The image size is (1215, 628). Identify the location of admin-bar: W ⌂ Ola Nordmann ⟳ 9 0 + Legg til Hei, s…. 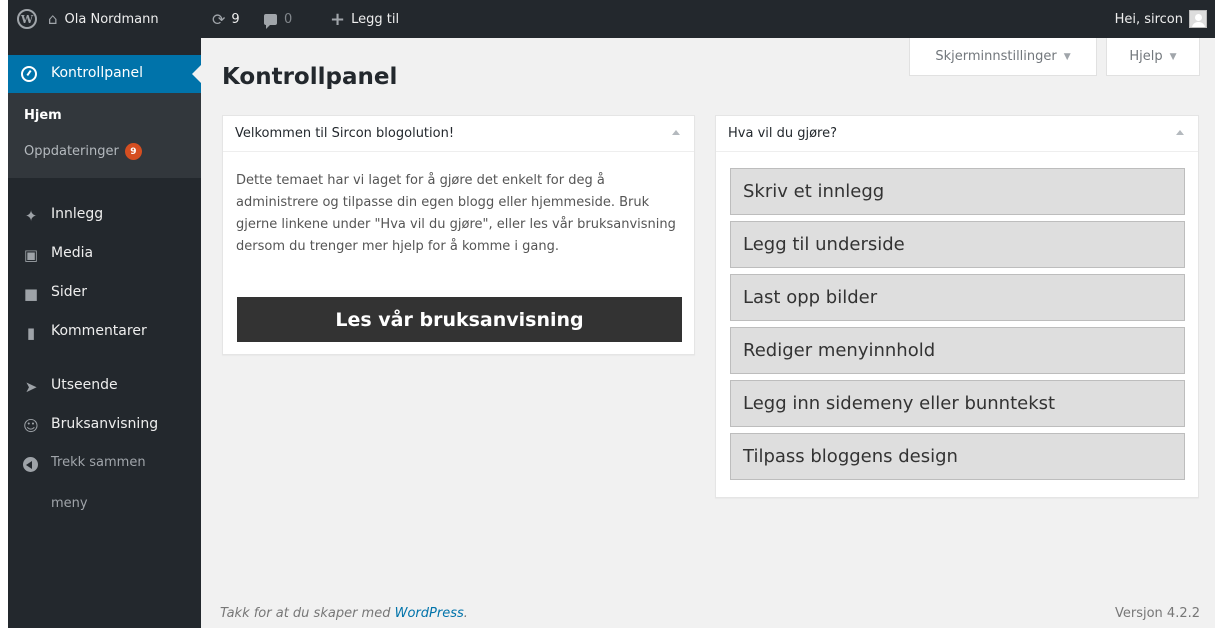
(611, 19).